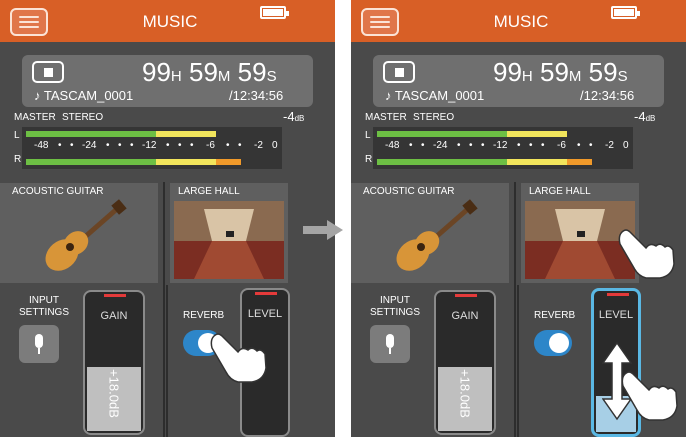 This screenshot has height=437, width=686. I want to click on right-arrow-icon, so click(323, 230).